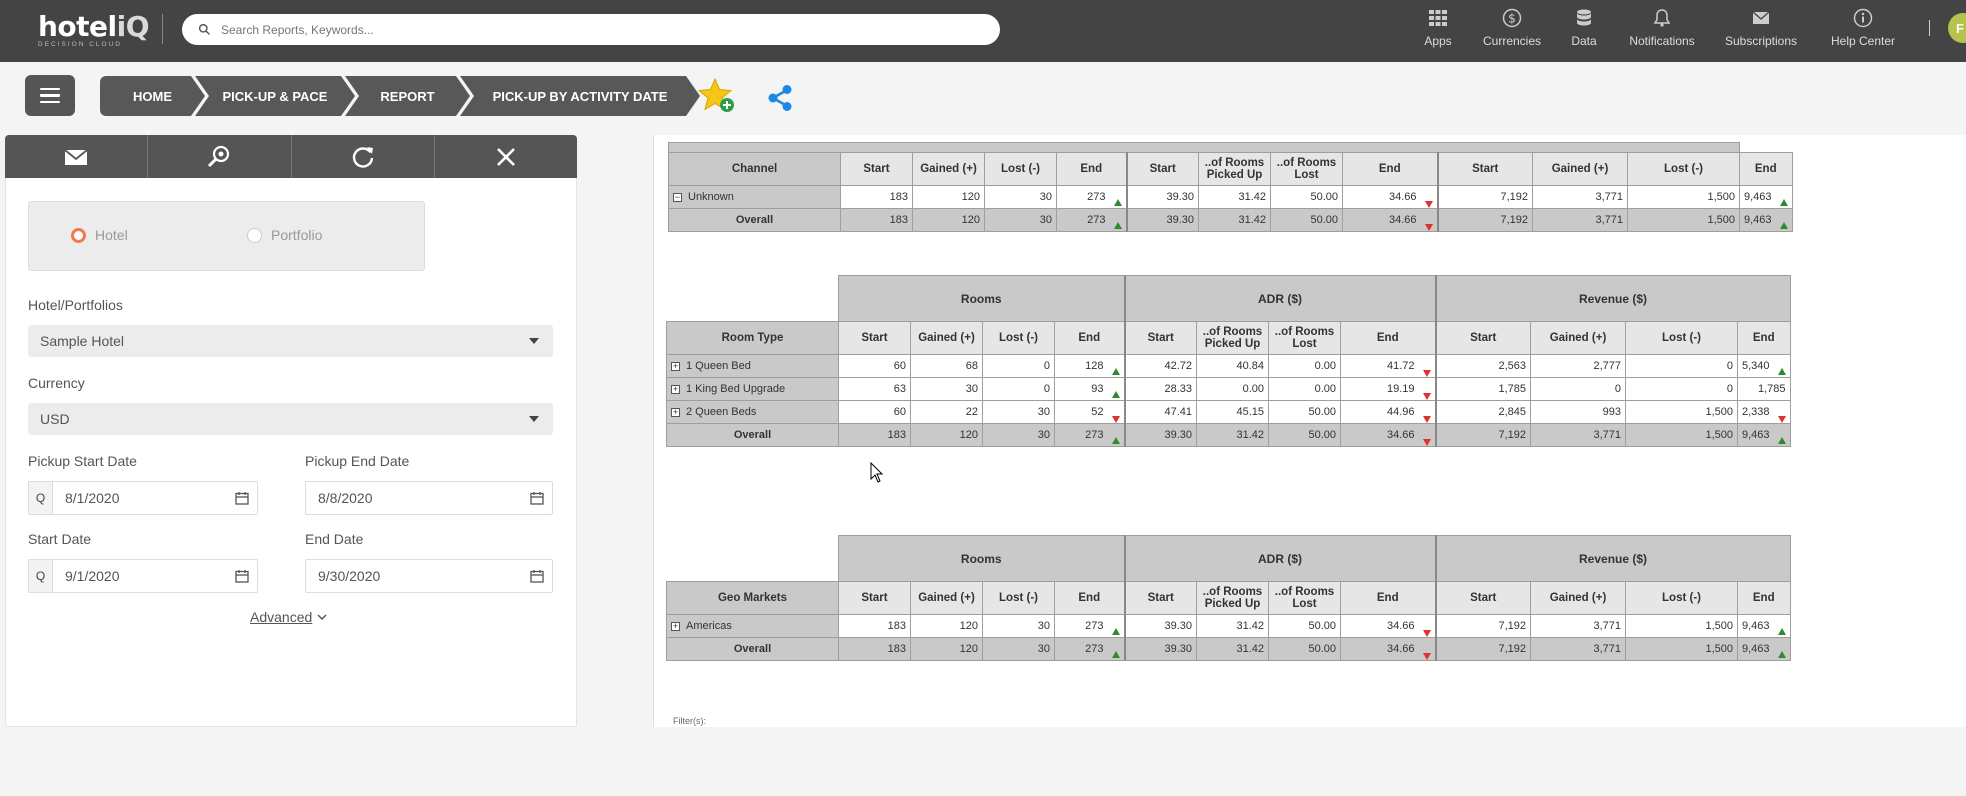 The image size is (1966, 796). I want to click on breadcrumb-pickup-by-activity-date: PICK-UP BY ACTIVITY DATE, so click(580, 96).